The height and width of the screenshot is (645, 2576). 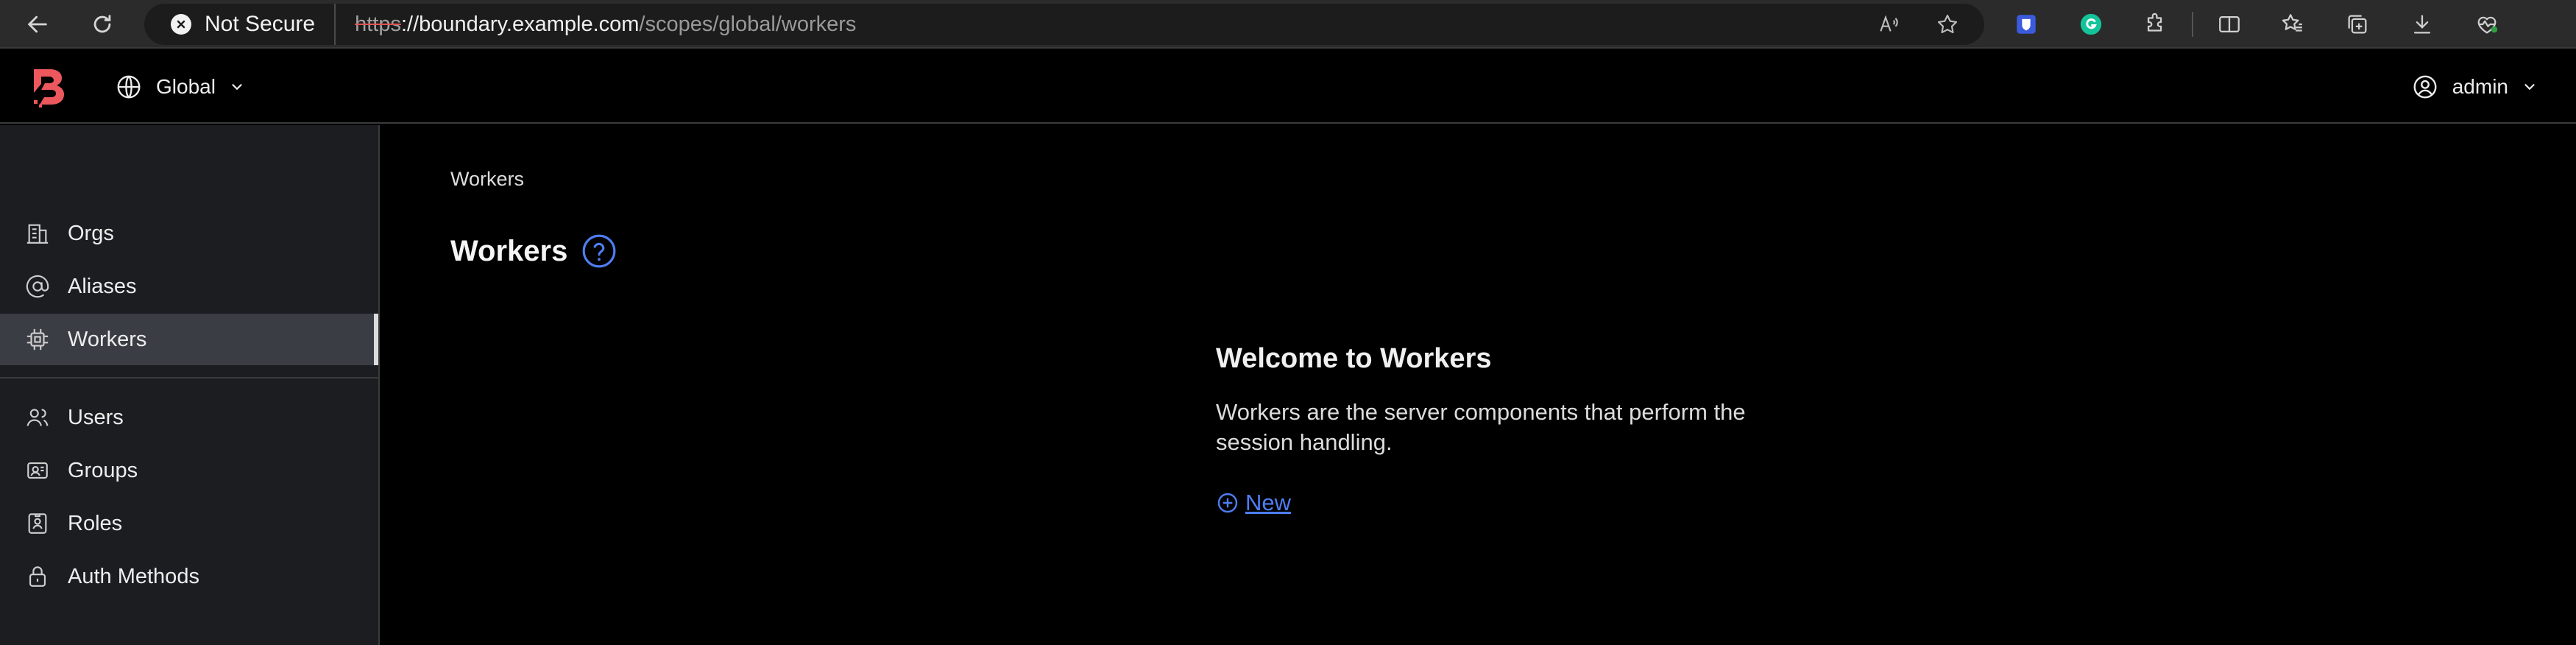 What do you see at coordinates (509, 250) in the screenshot?
I see `page-title: Workers` at bounding box center [509, 250].